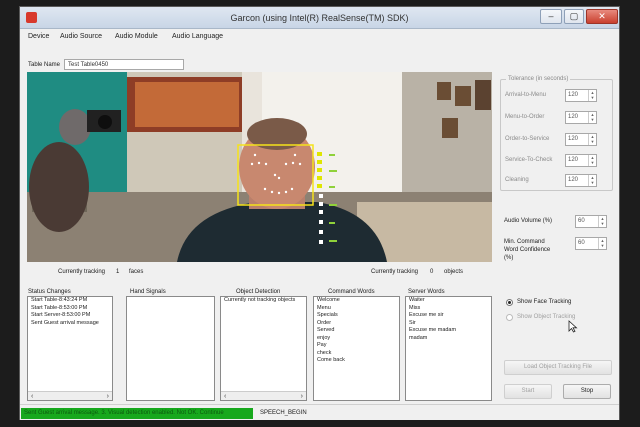 This screenshot has width=640, height=427. Describe the element at coordinates (44, 65) in the screenshot. I see `table-name-label: Table Name` at that location.